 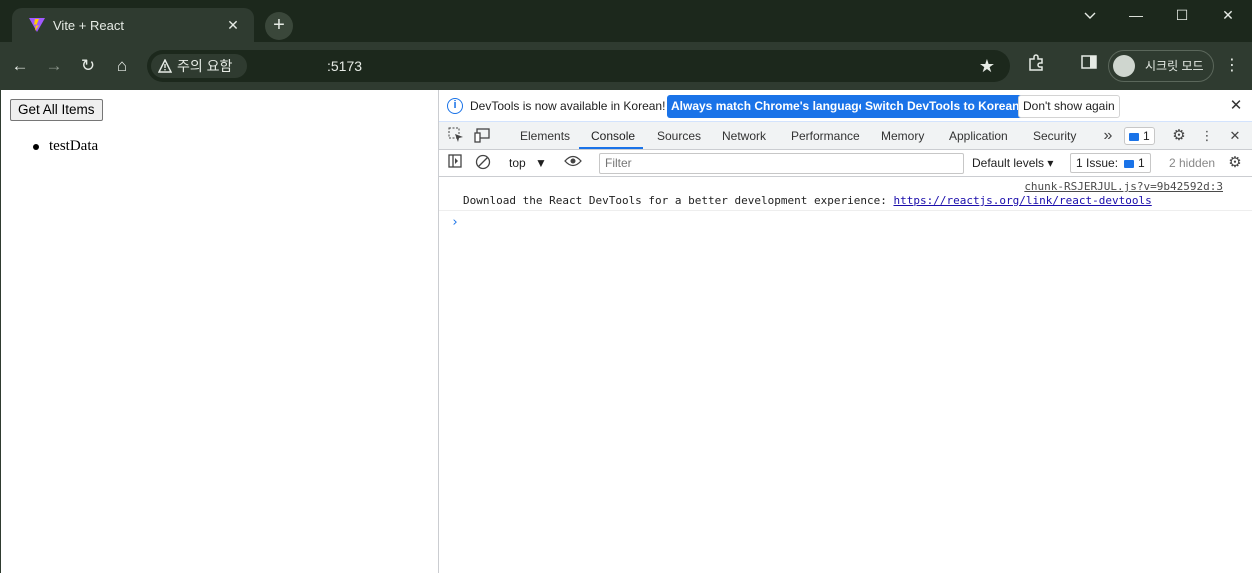 What do you see at coordinates (1050, 163) in the screenshot?
I see `chevron-down-icon: ▾` at bounding box center [1050, 163].